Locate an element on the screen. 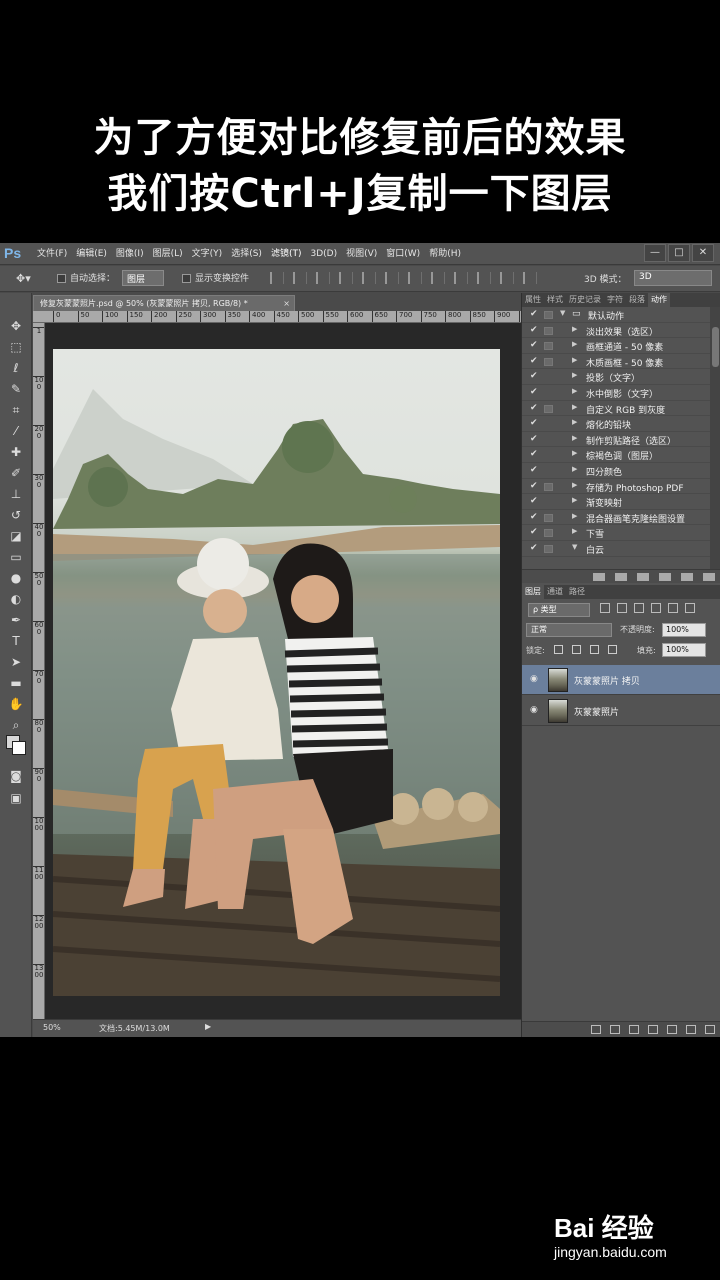  tab-character: 字符 is located at coordinates (615, 300).